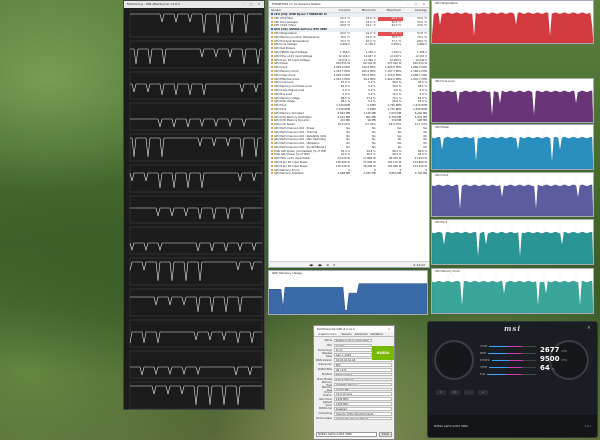 Image resolution: width=600 pixels, height=440 pixels. What do you see at coordinates (482, 374) in the screenshot?
I see `slider-label: FAN` at bounding box center [482, 374].